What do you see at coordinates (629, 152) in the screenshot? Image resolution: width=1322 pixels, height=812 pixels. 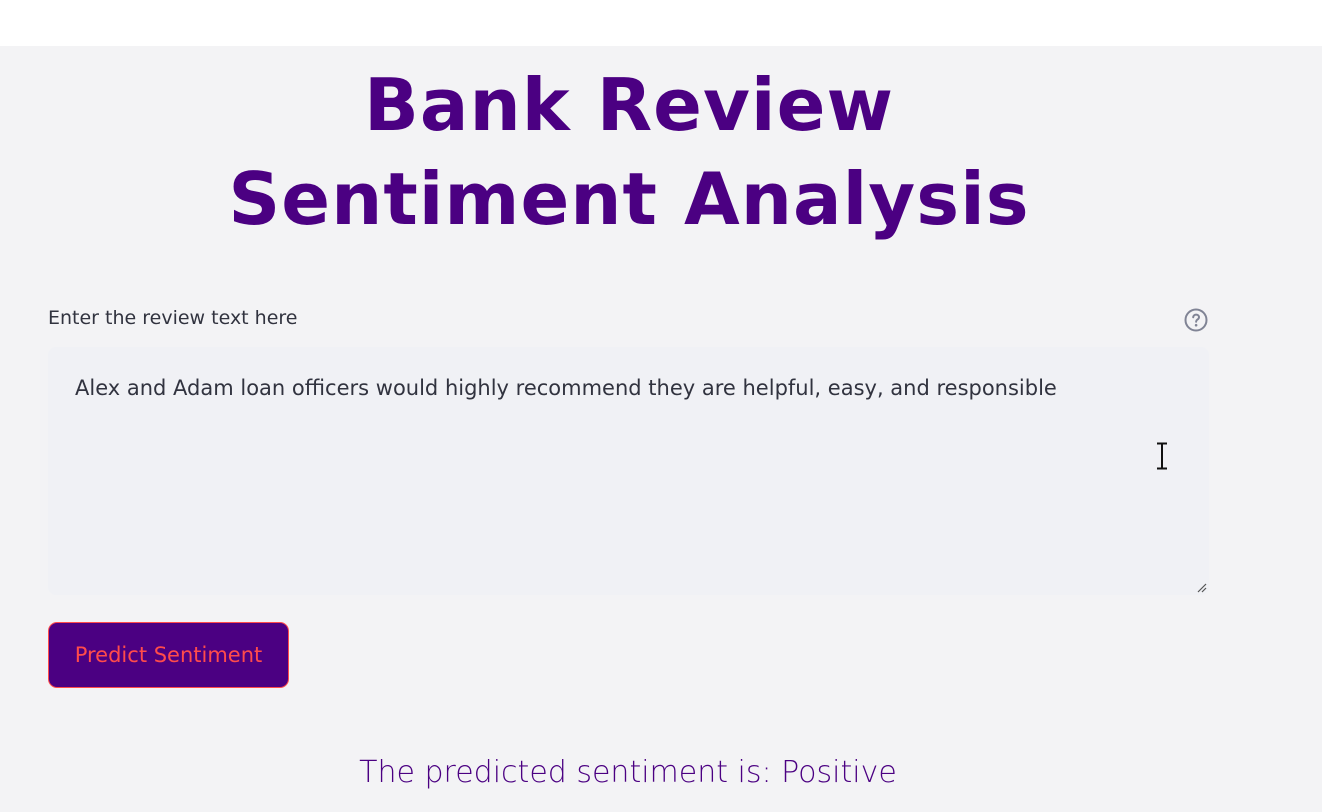 I see `page-title: Bank Review Sentiment Analysis` at bounding box center [629, 152].